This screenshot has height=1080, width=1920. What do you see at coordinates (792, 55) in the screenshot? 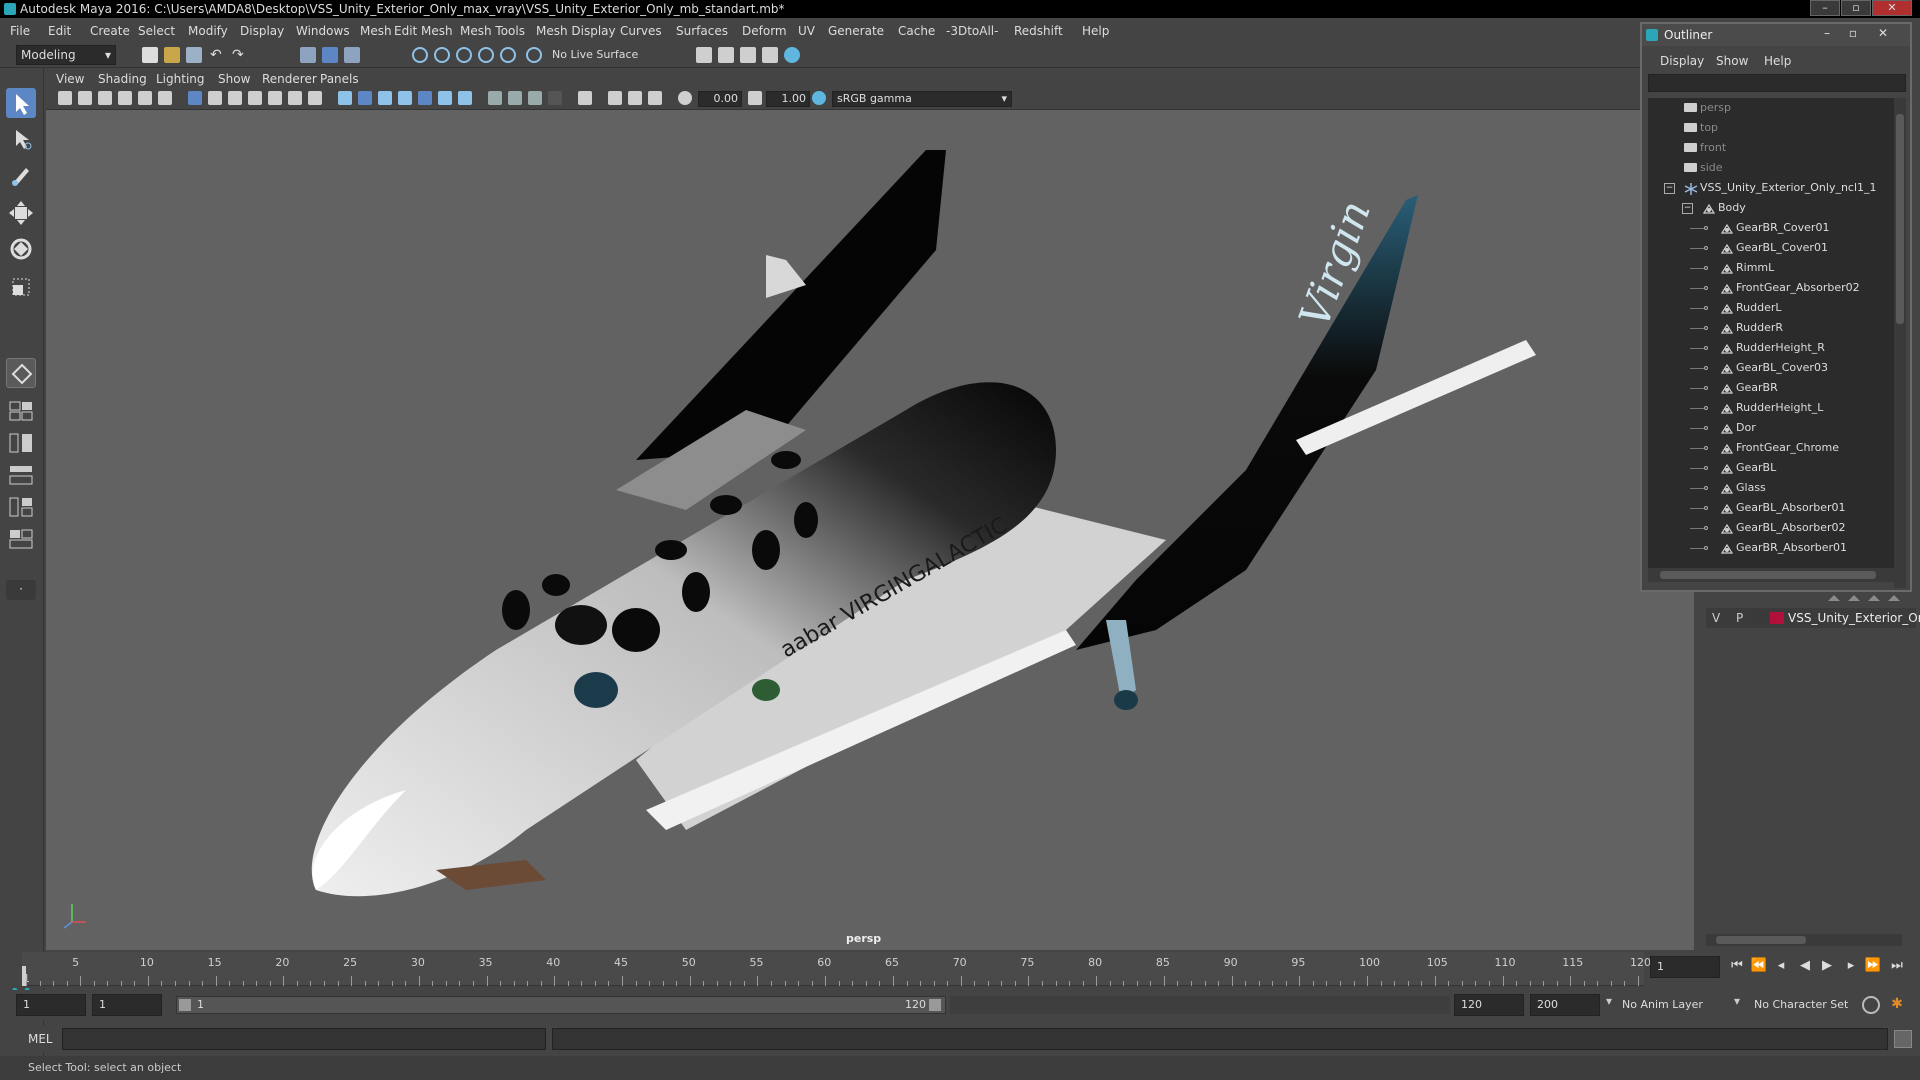
I see `hypershade-icon` at bounding box center [792, 55].